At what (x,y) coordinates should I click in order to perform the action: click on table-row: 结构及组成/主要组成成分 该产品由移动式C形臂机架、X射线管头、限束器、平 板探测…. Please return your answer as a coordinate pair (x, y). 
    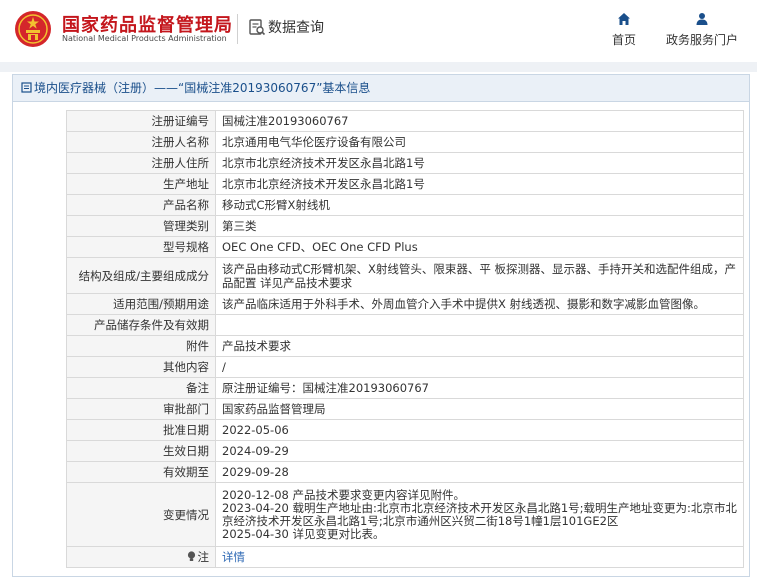
    Looking at the image, I should click on (405, 275).